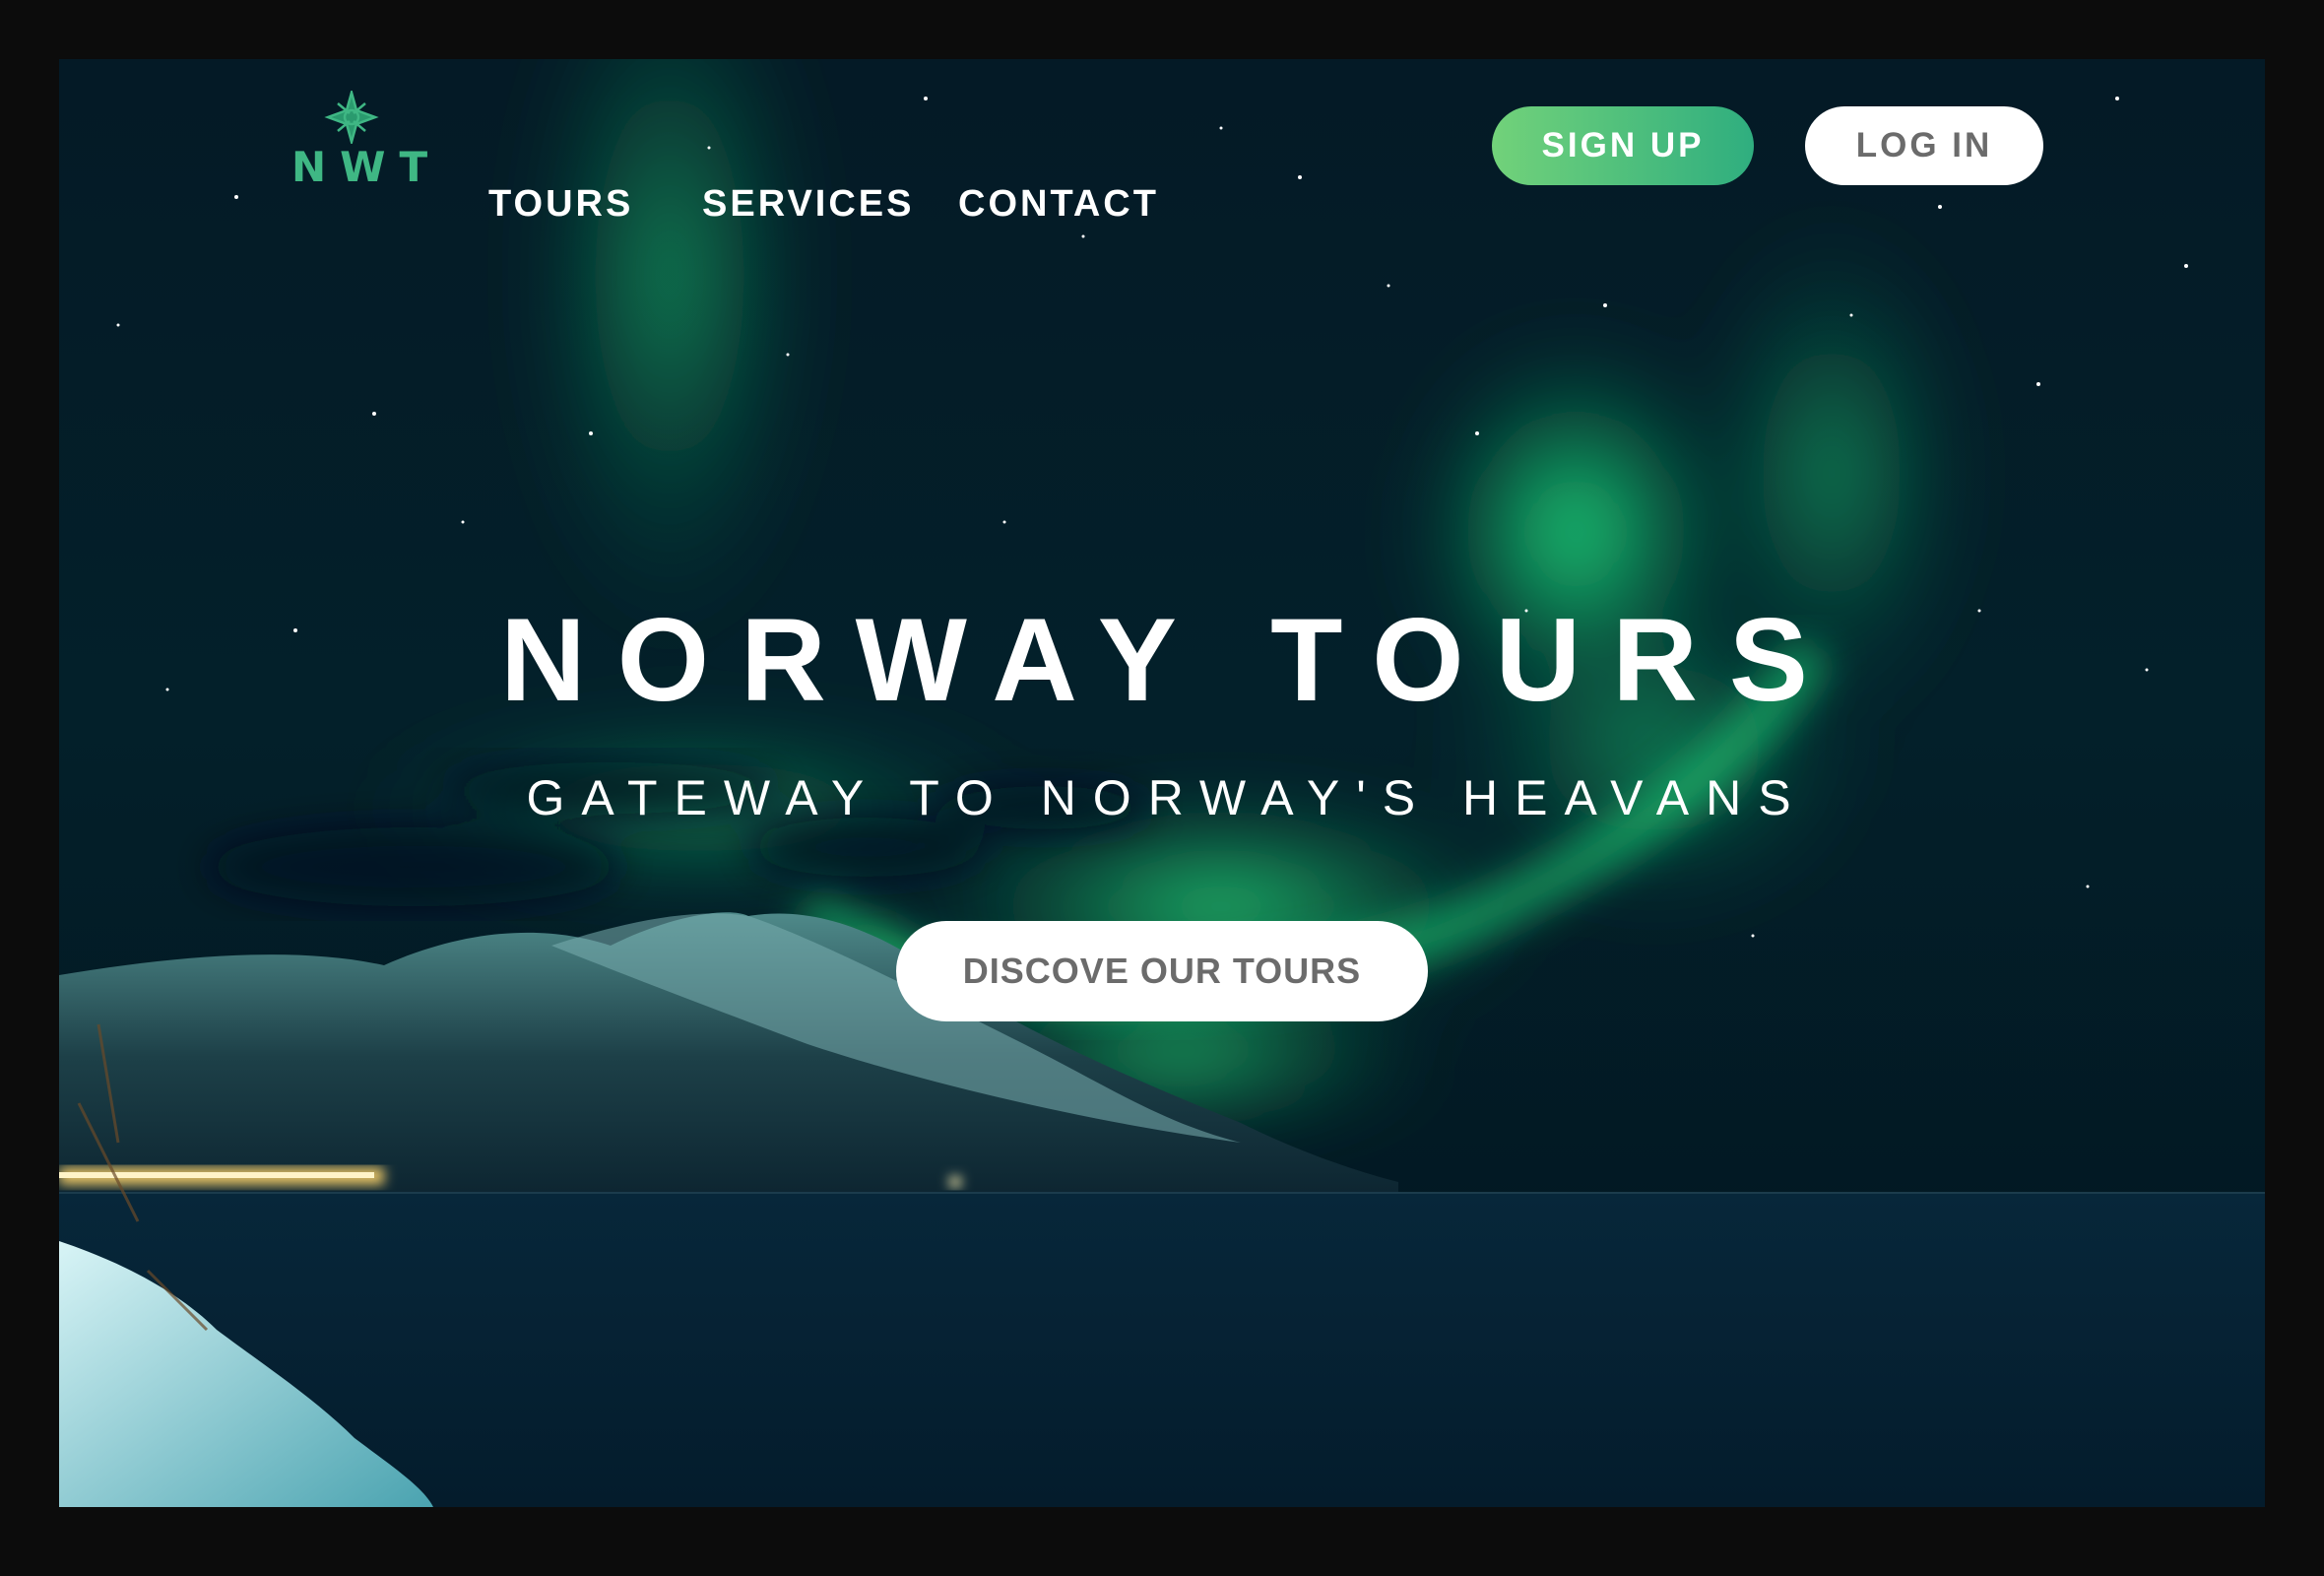 This screenshot has width=2324, height=1576. I want to click on nav-link-tours: TOURS, so click(561, 204).